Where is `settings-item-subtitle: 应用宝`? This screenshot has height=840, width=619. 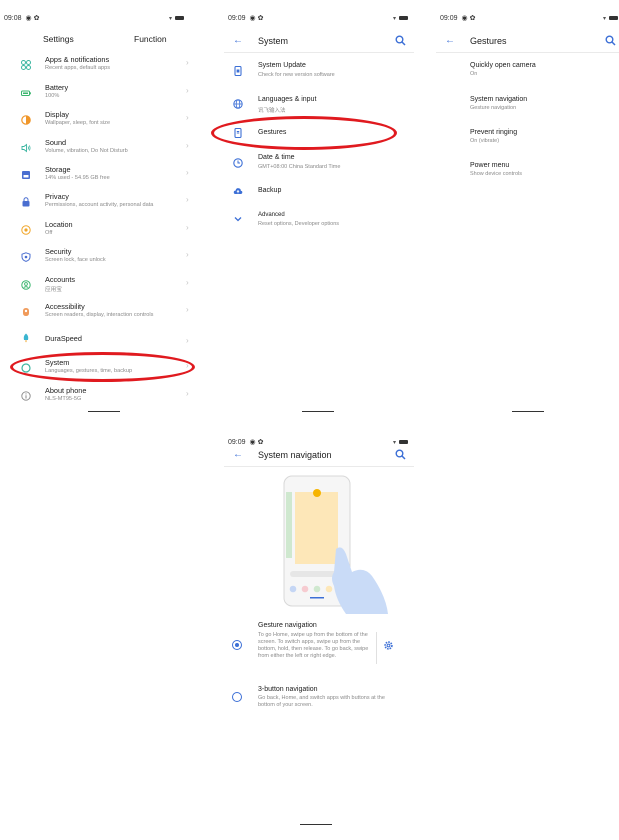
settings-item-subtitle: 应用宝 is located at coordinates (53, 290).